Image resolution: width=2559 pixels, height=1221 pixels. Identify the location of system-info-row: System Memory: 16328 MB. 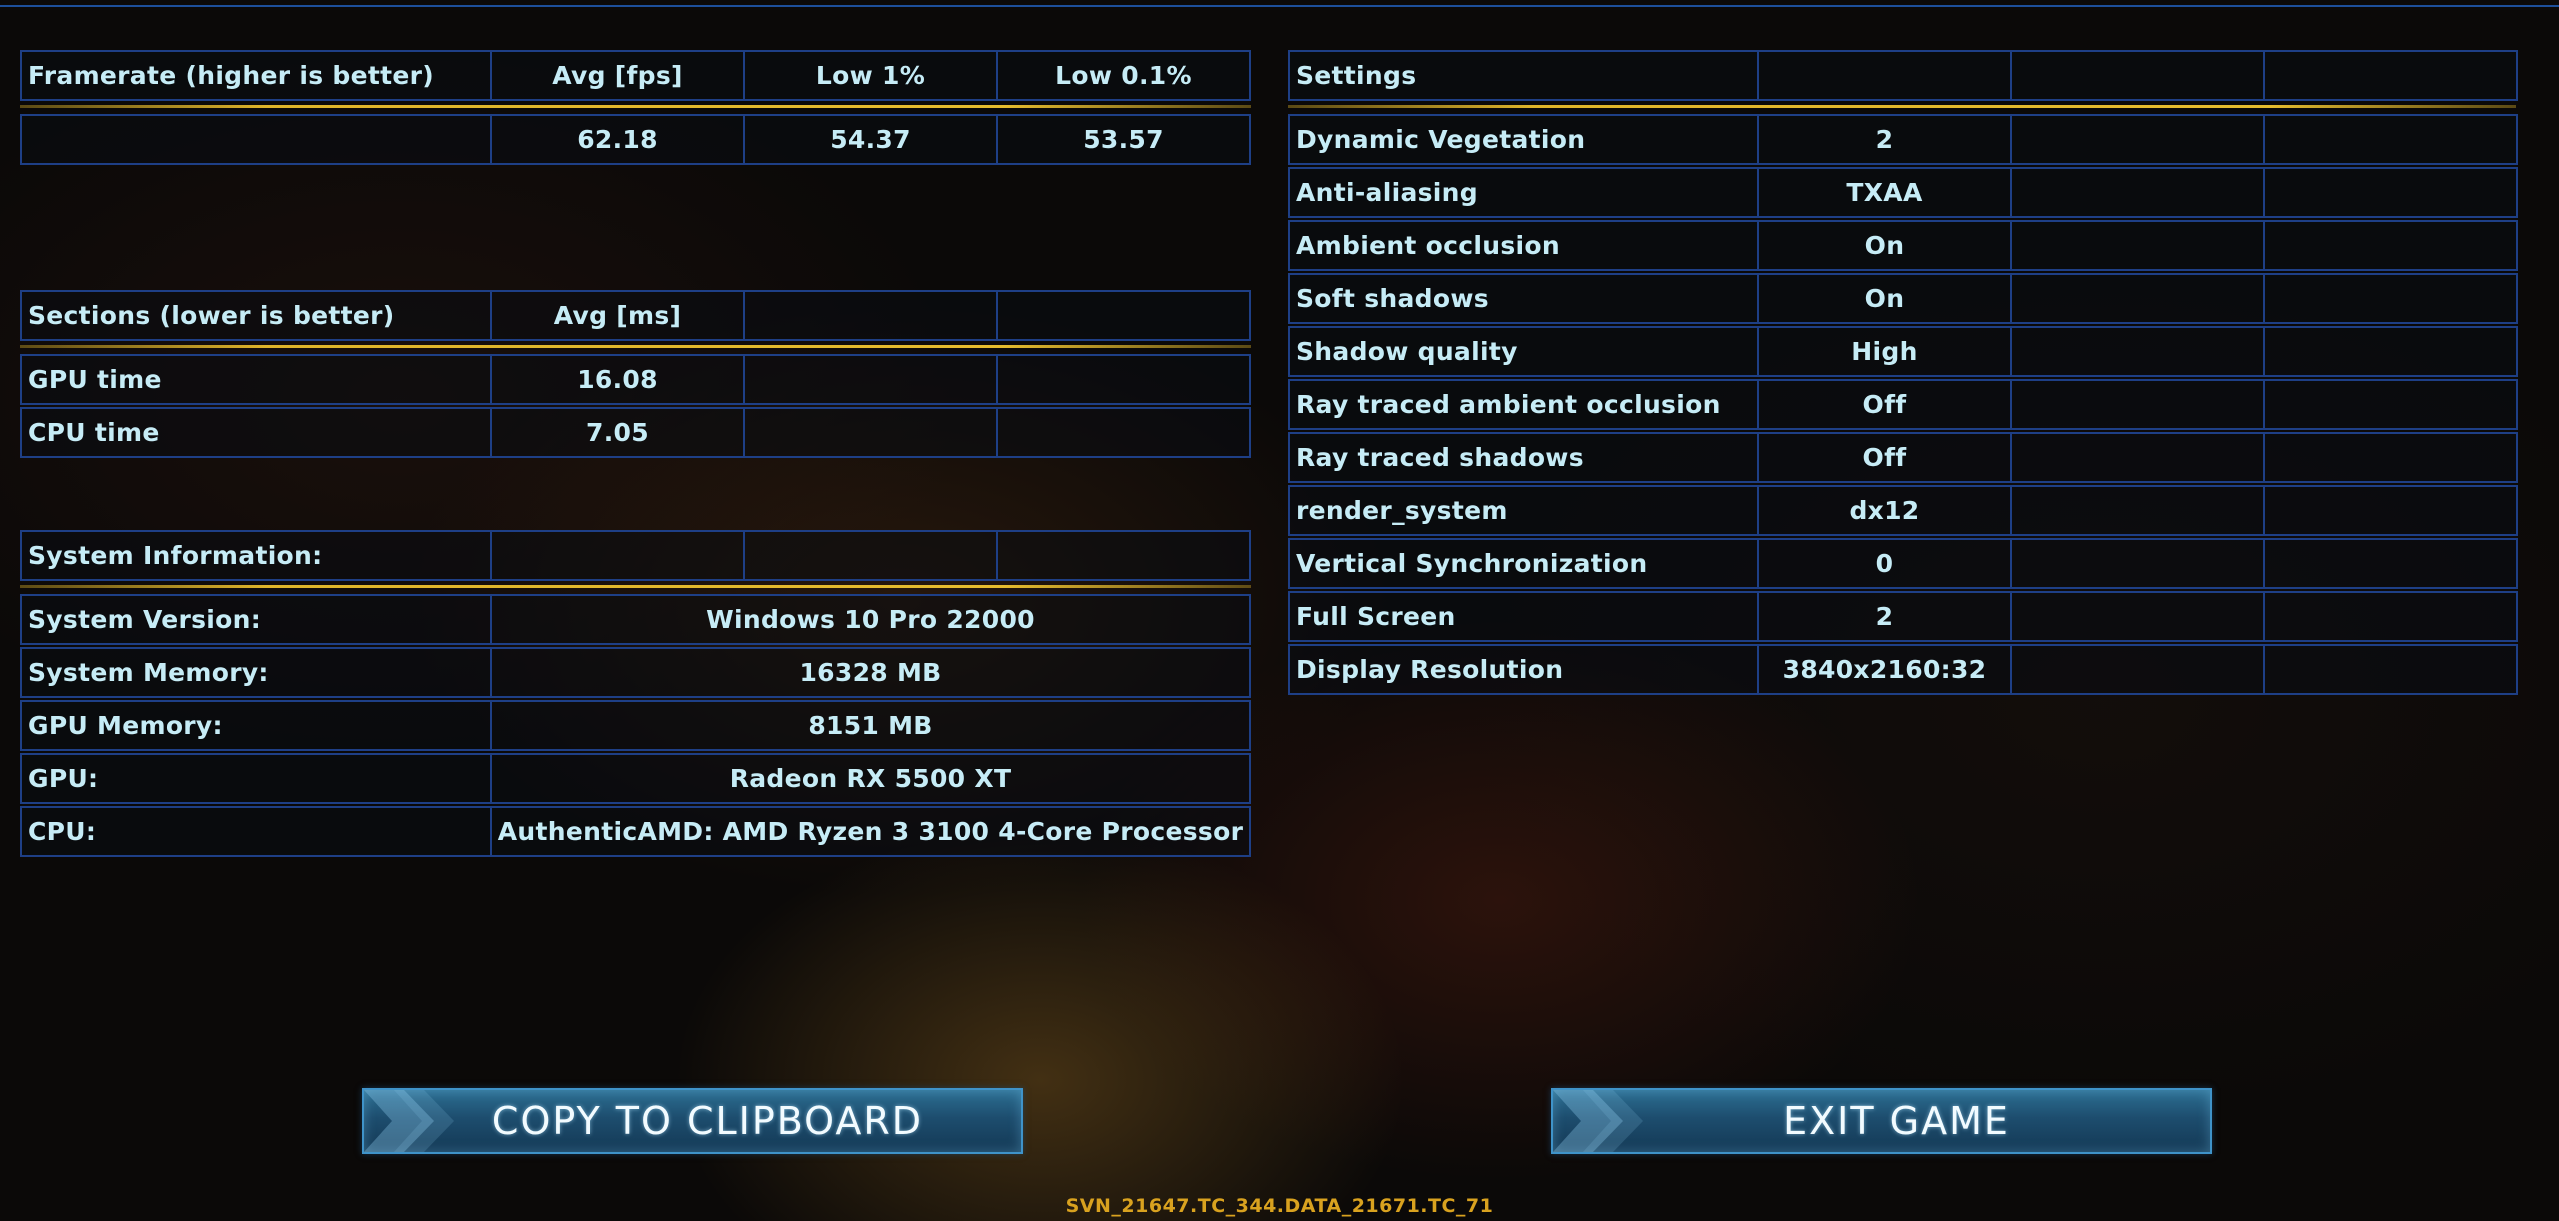
(635, 672).